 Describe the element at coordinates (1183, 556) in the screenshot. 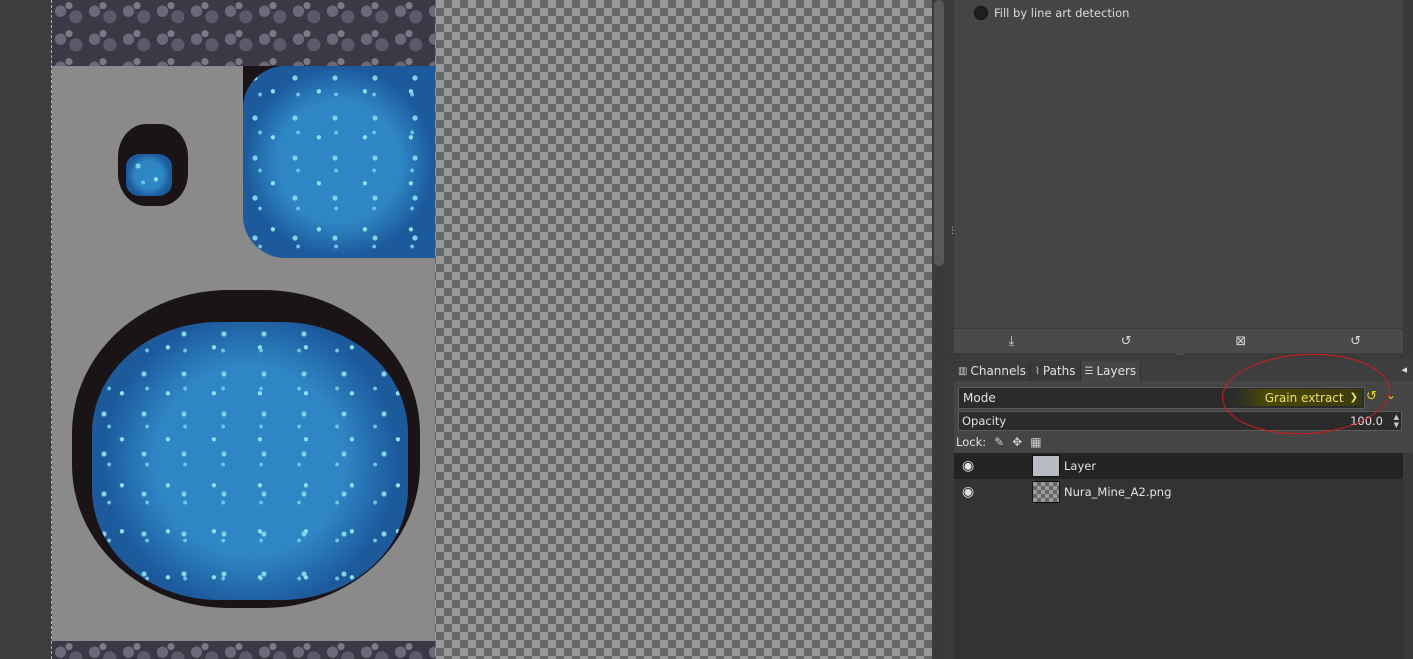

I see `layer-list: ◉ Layer ◉ Nura_Mine_A2.png` at that location.